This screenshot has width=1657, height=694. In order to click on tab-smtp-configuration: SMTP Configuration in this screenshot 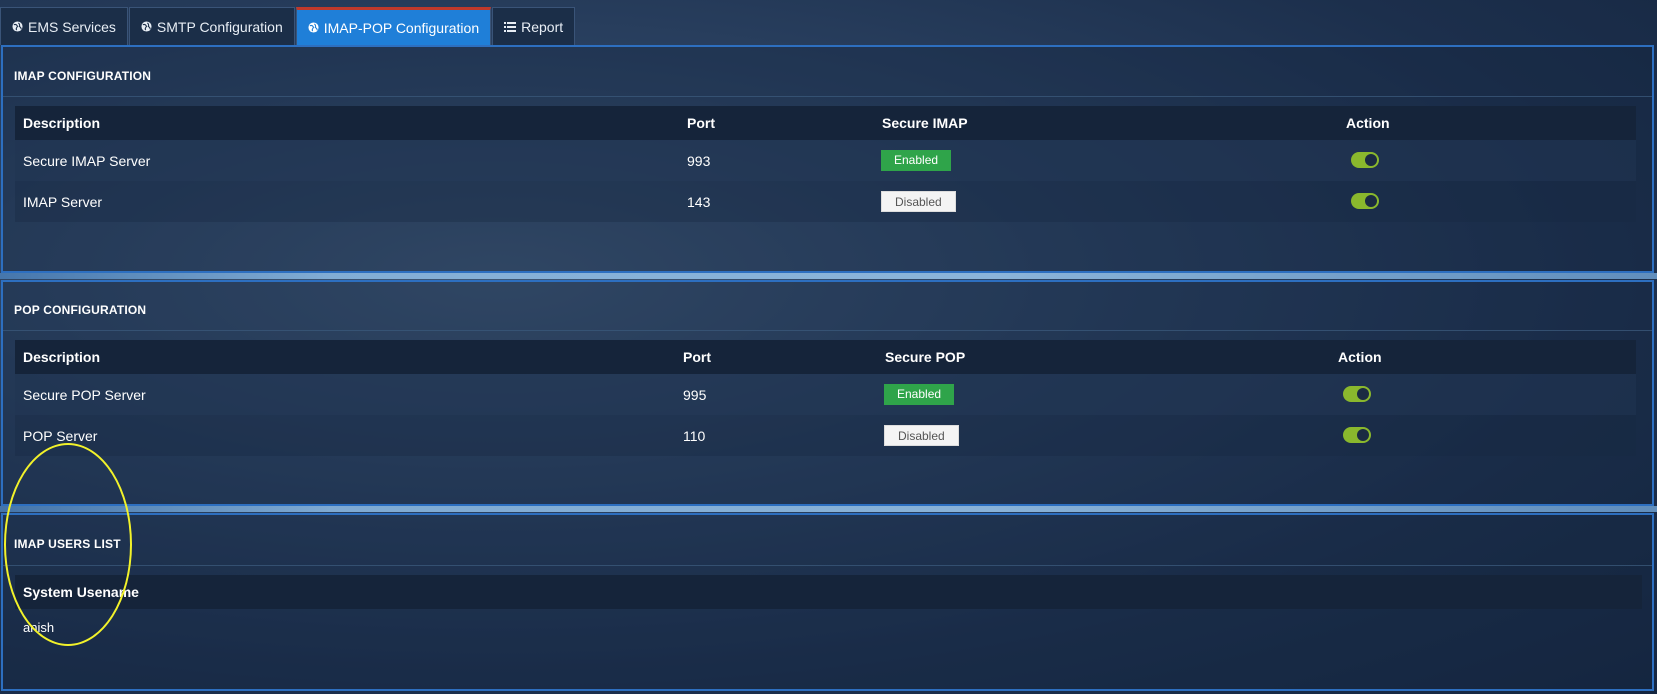, I will do `click(211, 26)`.